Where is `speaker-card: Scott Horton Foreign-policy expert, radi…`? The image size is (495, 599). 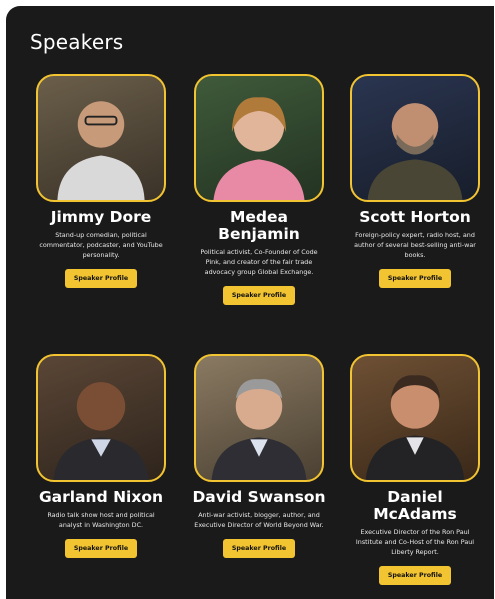 speaker-card: Scott Horton Foreign-policy expert, radi… is located at coordinates (415, 181).